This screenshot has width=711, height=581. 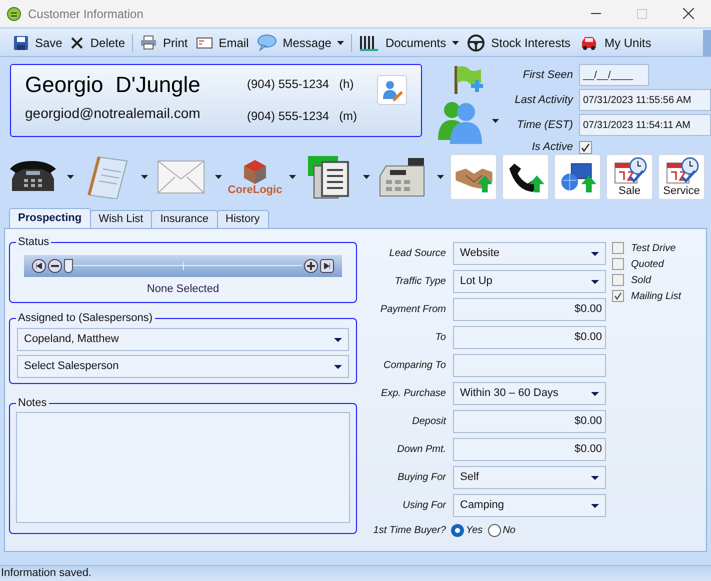 What do you see at coordinates (642, 13) in the screenshot?
I see `maximize-icon` at bounding box center [642, 13].